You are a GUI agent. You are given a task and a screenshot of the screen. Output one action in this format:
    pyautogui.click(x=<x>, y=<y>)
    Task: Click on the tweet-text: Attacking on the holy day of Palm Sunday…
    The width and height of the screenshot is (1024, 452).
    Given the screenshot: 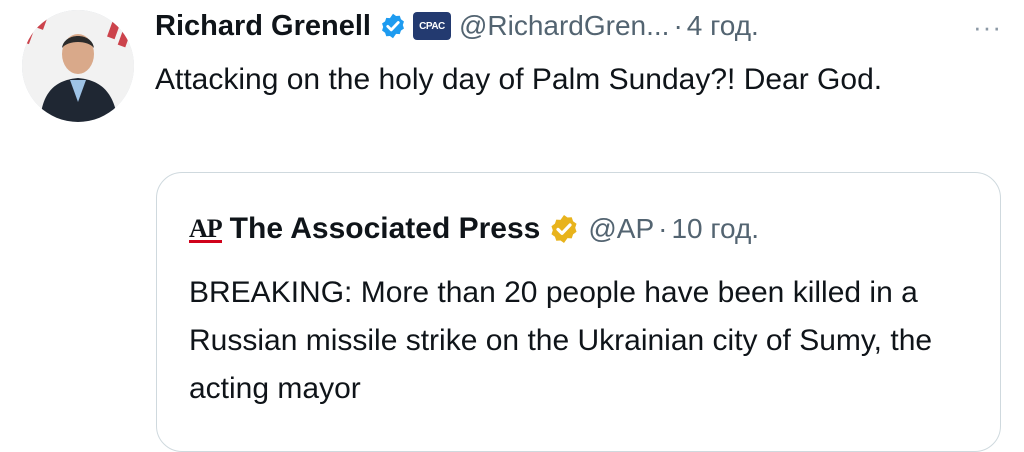 What is the action you would take?
    pyautogui.click(x=519, y=79)
    